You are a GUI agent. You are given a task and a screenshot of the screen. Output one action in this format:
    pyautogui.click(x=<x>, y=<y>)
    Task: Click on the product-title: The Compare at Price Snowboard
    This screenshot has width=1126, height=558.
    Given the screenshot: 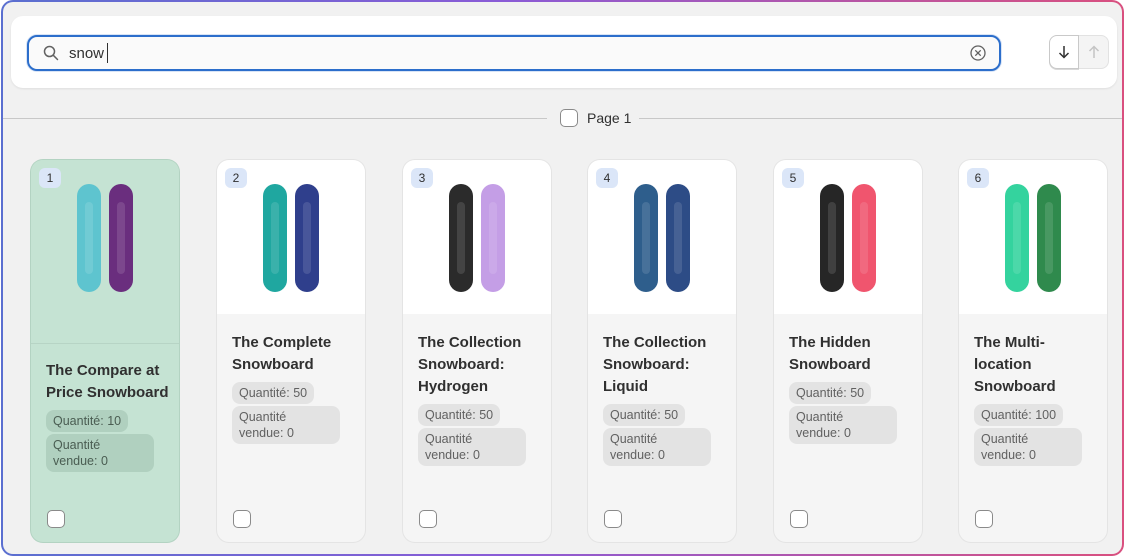 What is the action you would take?
    pyautogui.click(x=107, y=381)
    